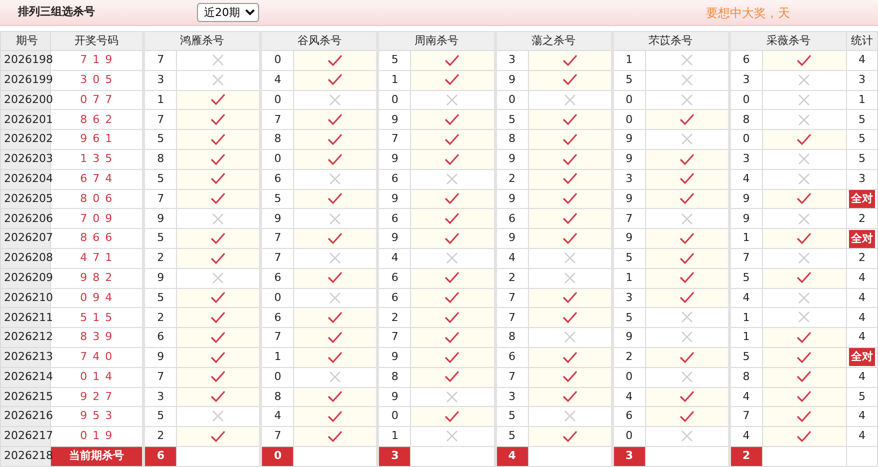 This screenshot has width=878, height=467. Describe the element at coordinates (25, 80) in the screenshot. I see `period-cell: 2026199` at that location.